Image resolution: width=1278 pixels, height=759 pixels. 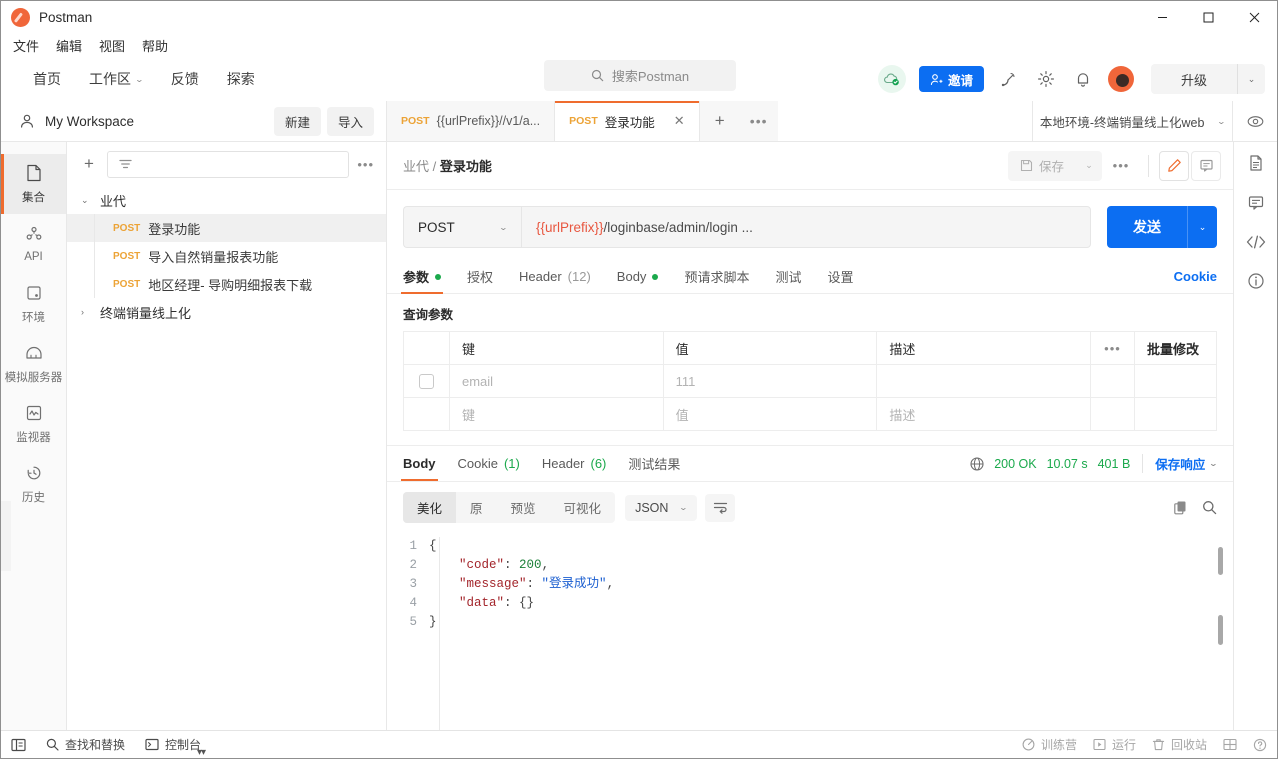 What do you see at coordinates (350, 121) in the screenshot?
I see `import-button: 导入` at bounding box center [350, 121].